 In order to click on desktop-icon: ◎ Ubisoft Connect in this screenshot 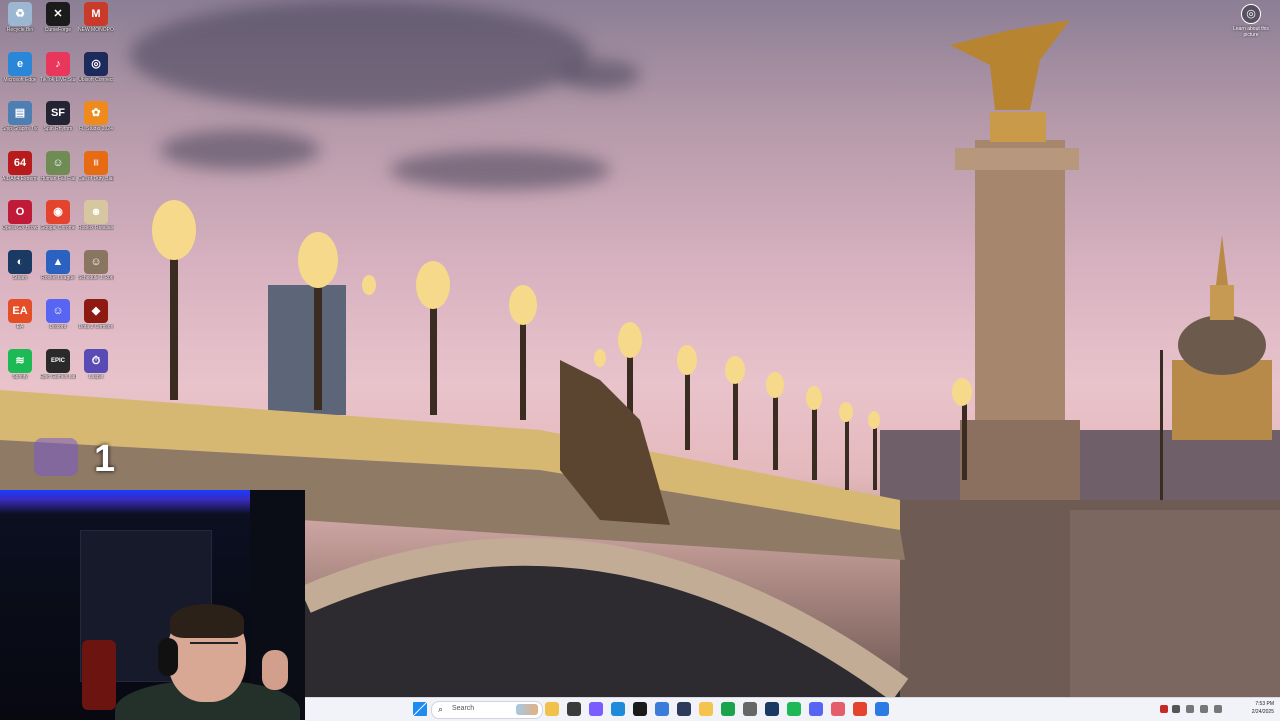, I will do `click(96, 74)`.